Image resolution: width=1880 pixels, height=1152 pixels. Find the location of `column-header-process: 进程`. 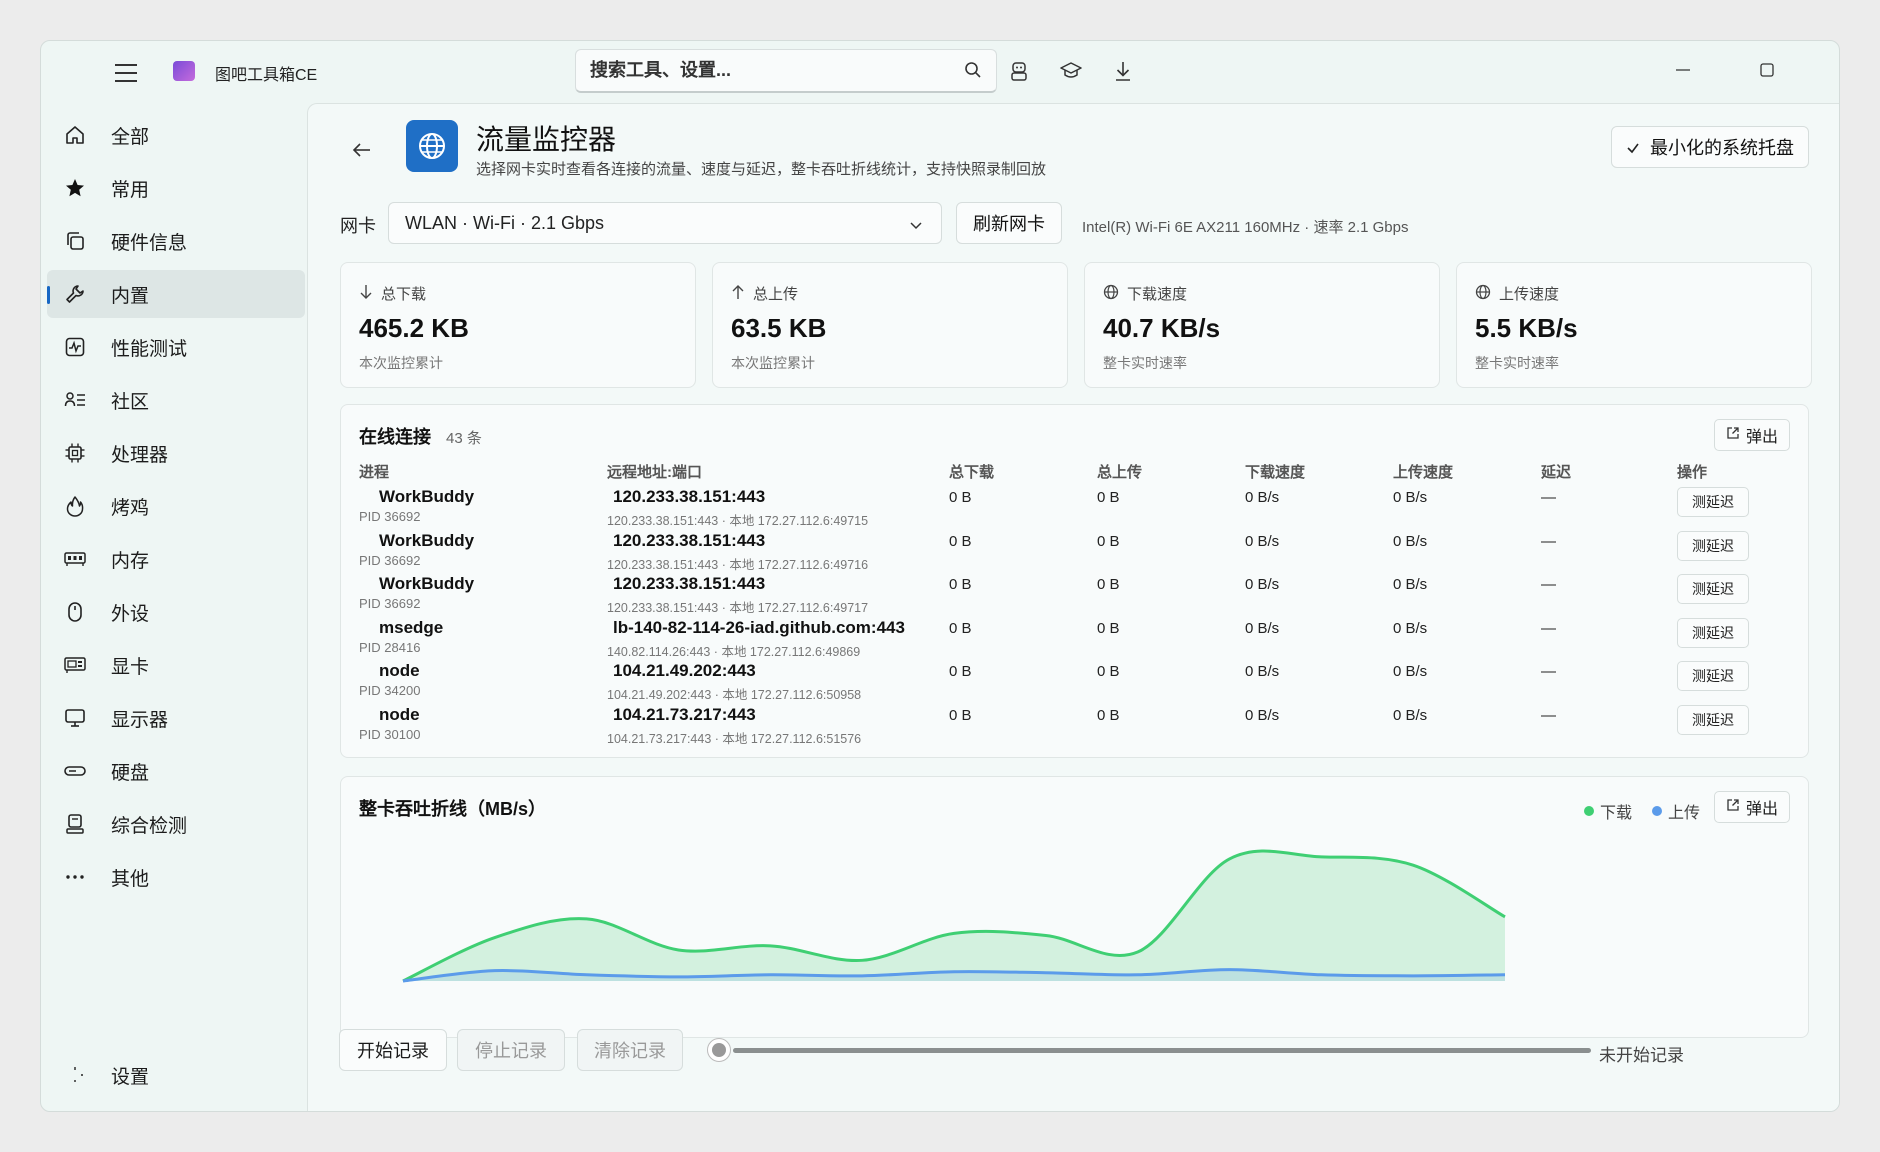

column-header-process: 进程 is located at coordinates (374, 471).